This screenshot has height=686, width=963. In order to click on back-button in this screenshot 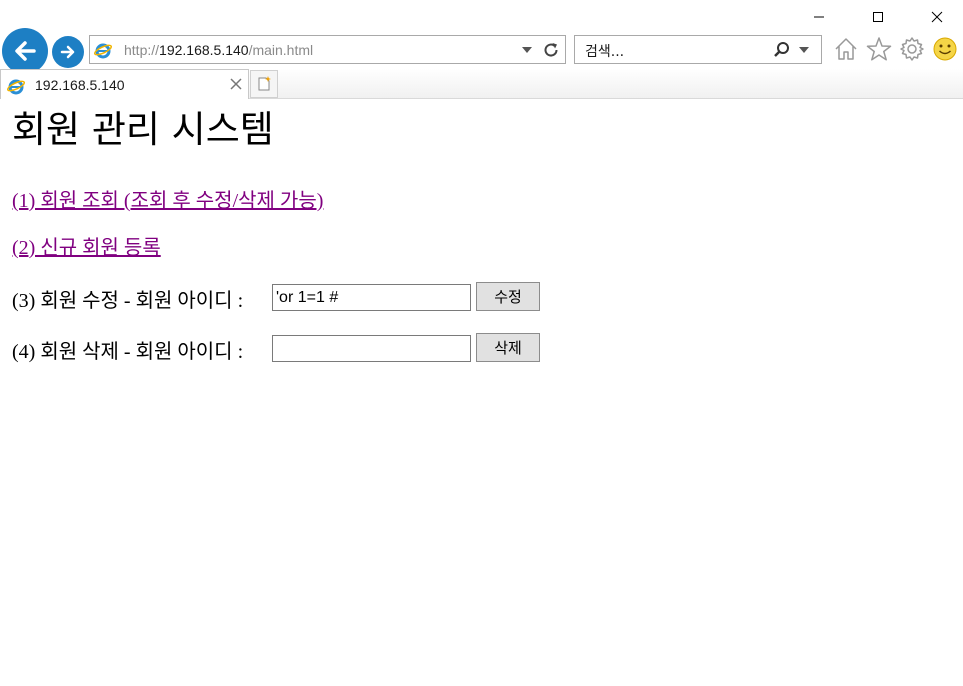, I will do `click(25, 51)`.